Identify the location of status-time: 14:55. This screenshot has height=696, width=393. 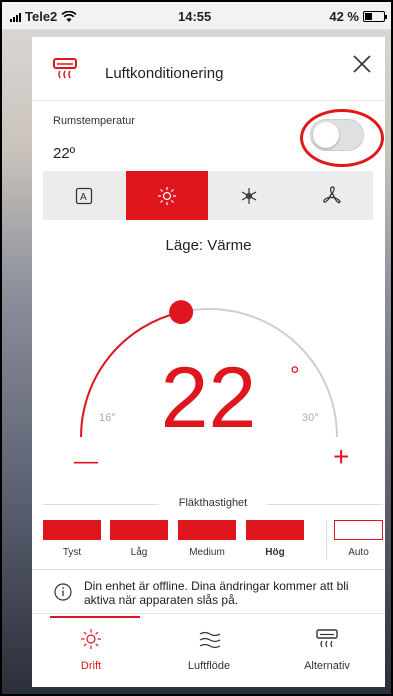
(195, 16).